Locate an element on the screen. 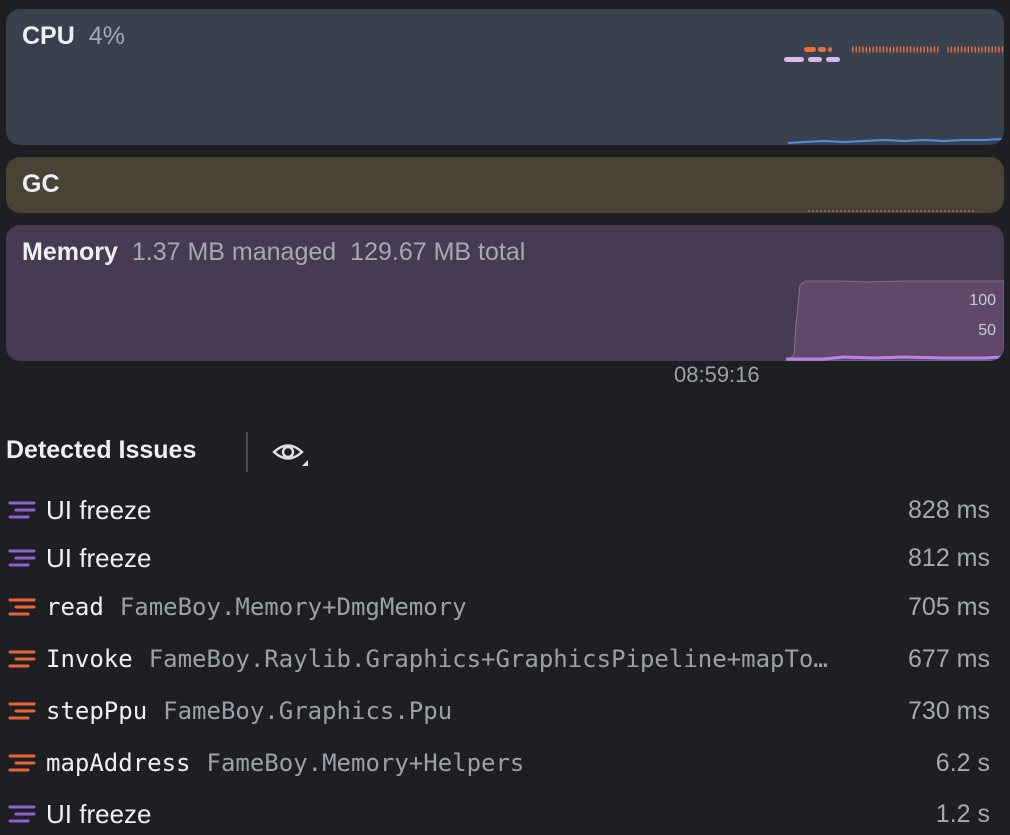 Image resolution: width=1010 pixels, height=835 pixels. memory-header: Memory 1.37 MB managed 129.67 MB total is located at coordinates (273, 252).